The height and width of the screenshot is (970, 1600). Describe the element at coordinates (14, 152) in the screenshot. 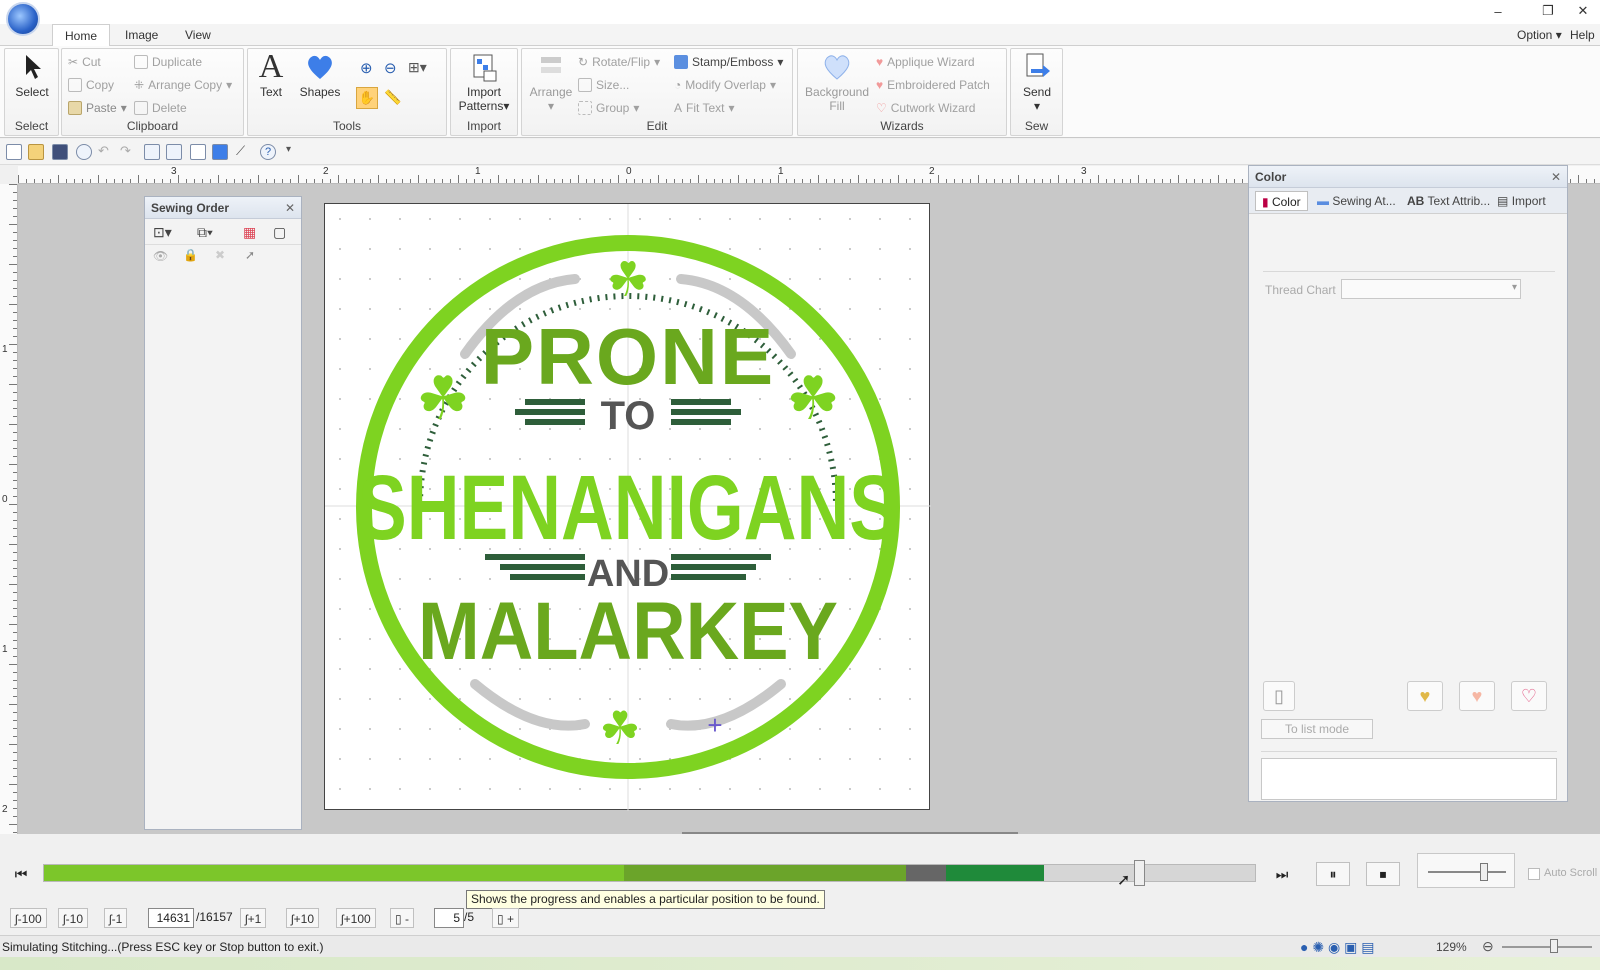

I see `new-file-icon` at that location.